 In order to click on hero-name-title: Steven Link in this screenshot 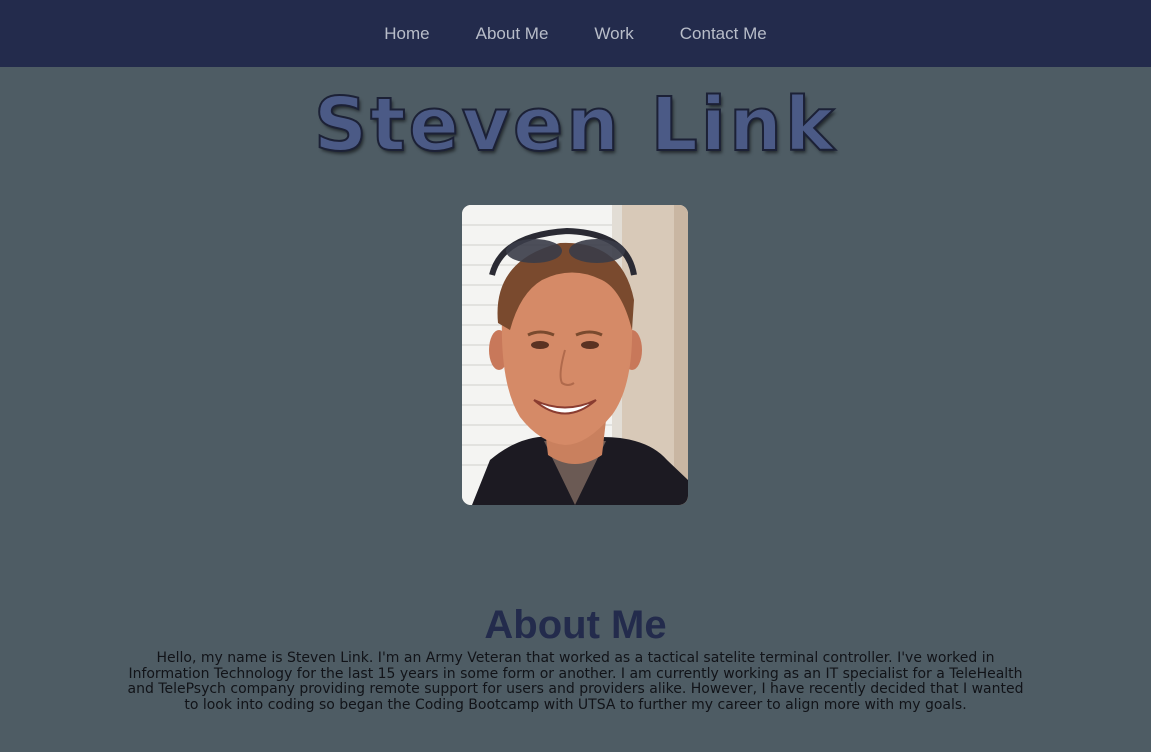, I will do `click(575, 125)`.